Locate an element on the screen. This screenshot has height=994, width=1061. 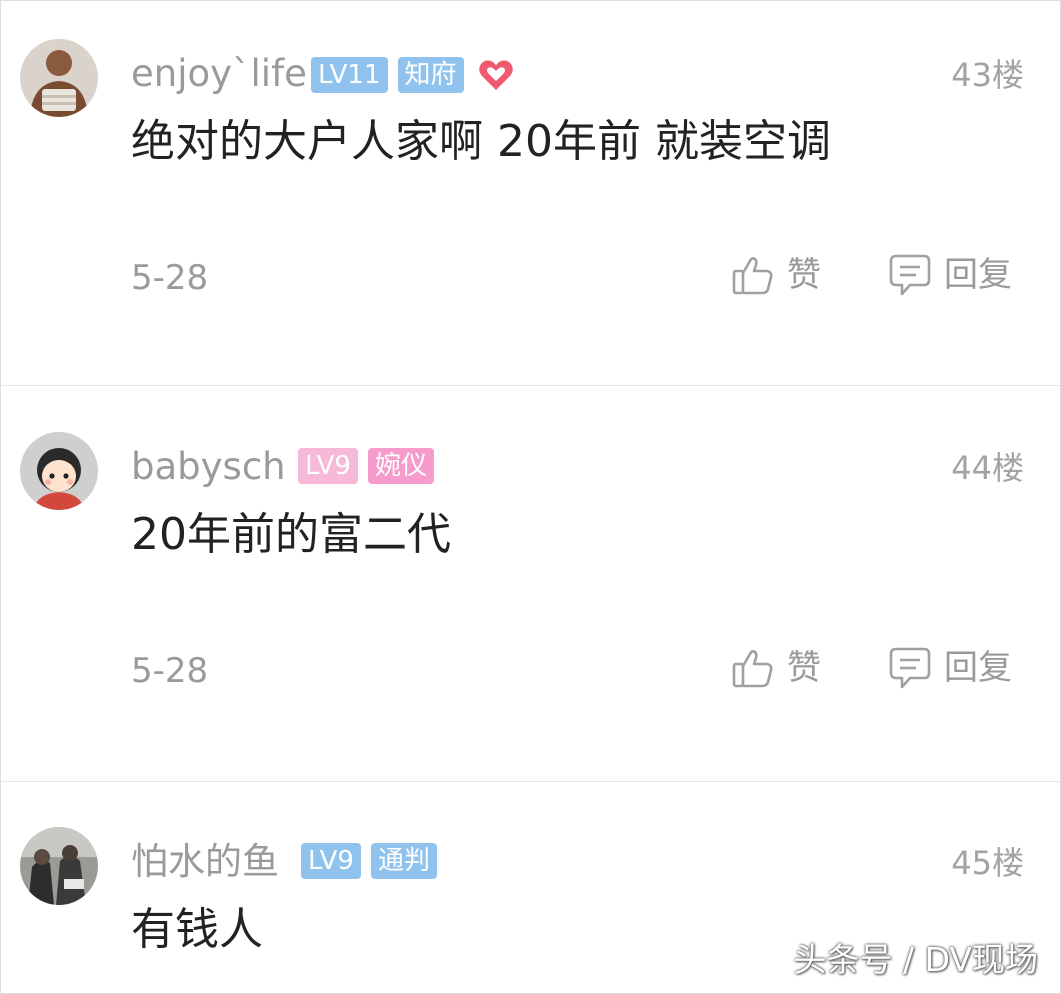
username: babysch is located at coordinates (208, 467).